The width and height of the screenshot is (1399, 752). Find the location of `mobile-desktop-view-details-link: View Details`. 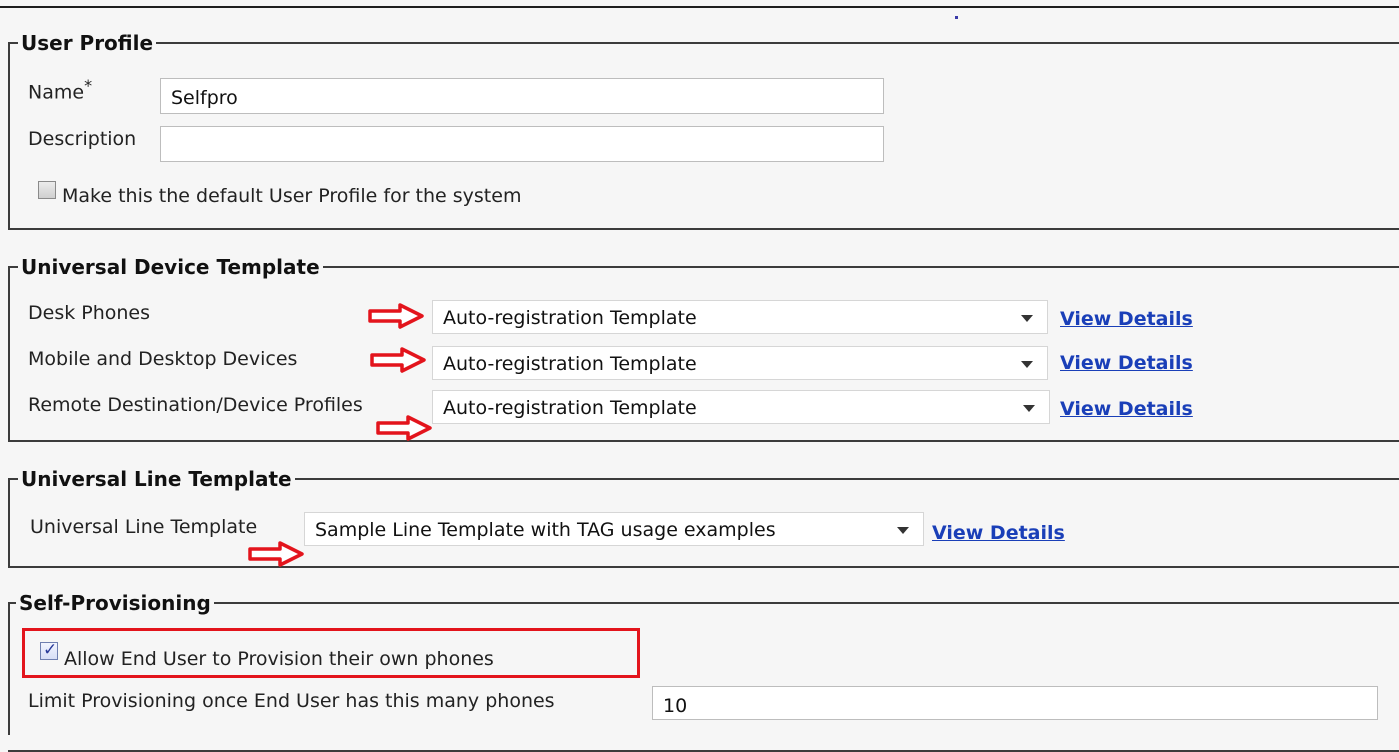

mobile-desktop-view-details-link: View Details is located at coordinates (1126, 363).